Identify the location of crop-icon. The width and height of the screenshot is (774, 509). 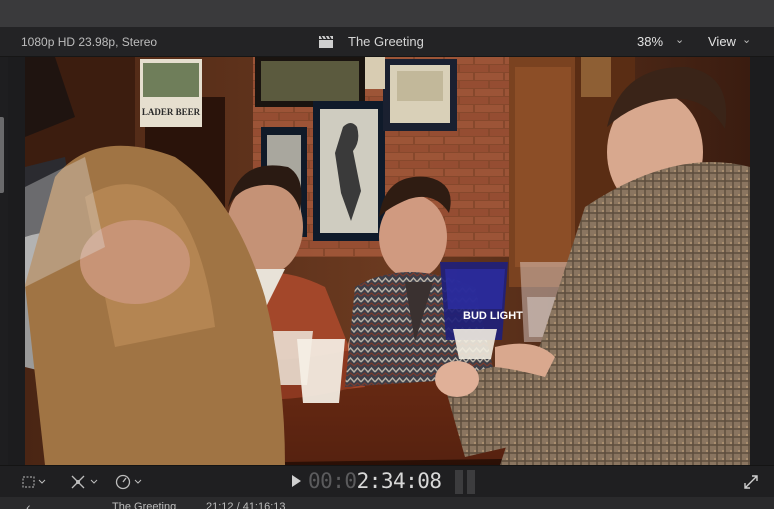
(35, 482).